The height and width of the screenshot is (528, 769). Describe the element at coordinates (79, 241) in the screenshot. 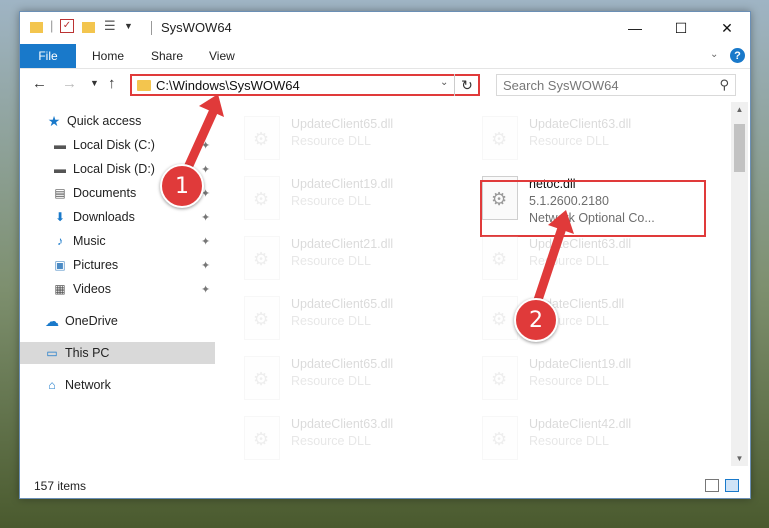

I see `sidebar-item-music: ♪ Music` at that location.